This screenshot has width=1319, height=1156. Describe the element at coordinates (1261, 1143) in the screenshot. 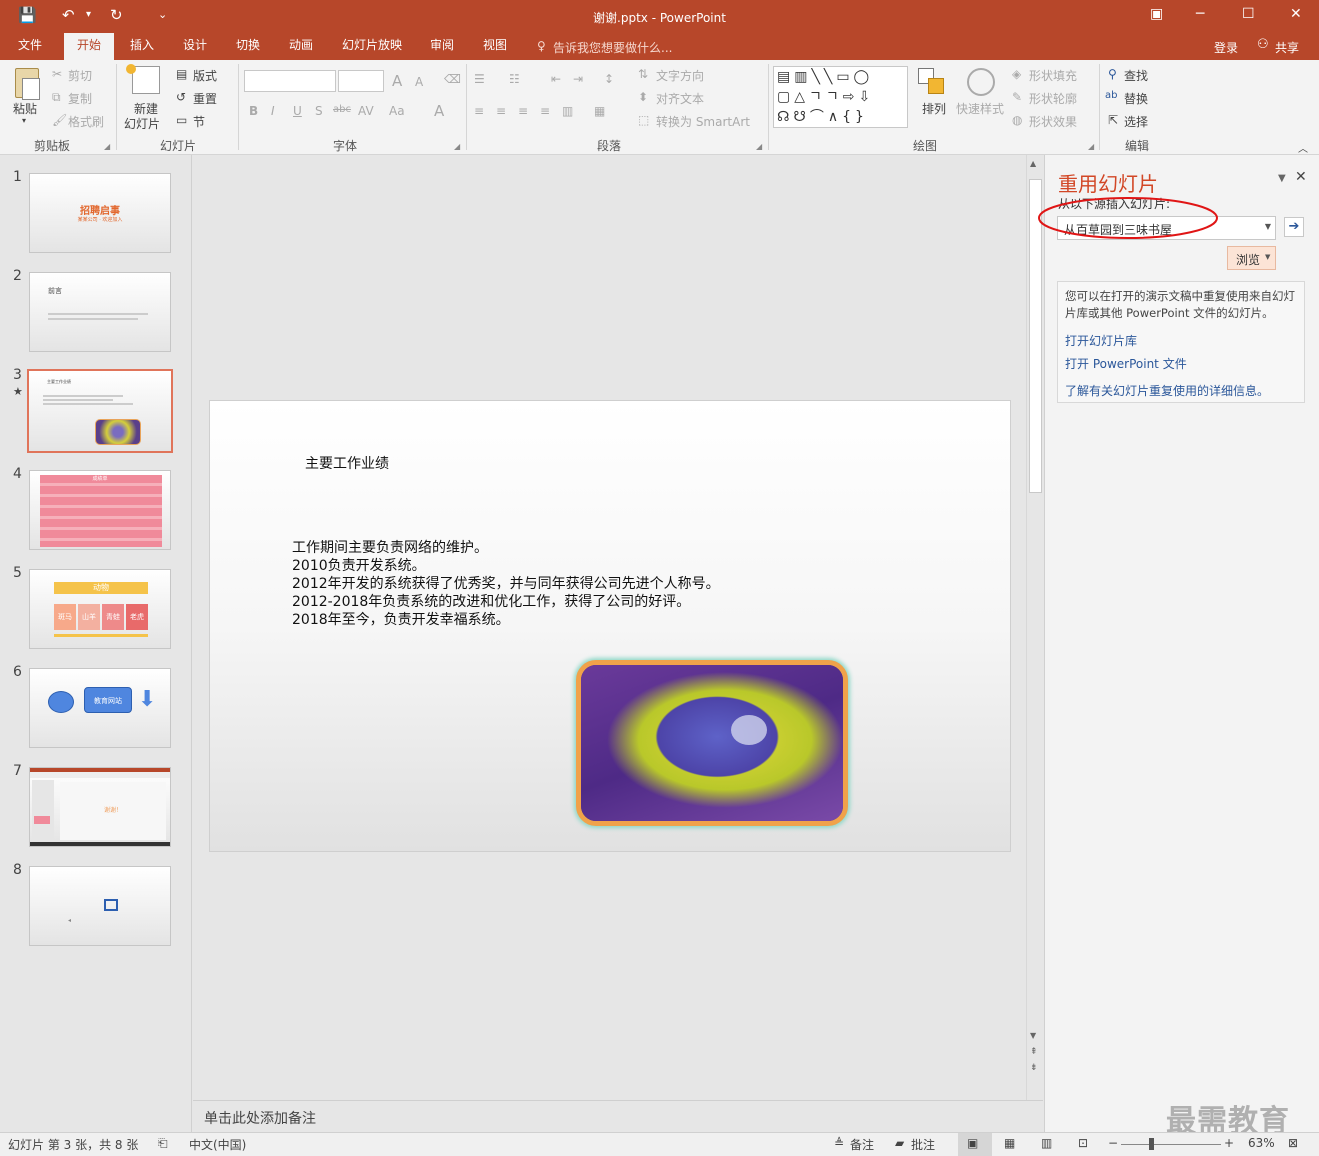

I see `zoom-level: 63%` at that location.